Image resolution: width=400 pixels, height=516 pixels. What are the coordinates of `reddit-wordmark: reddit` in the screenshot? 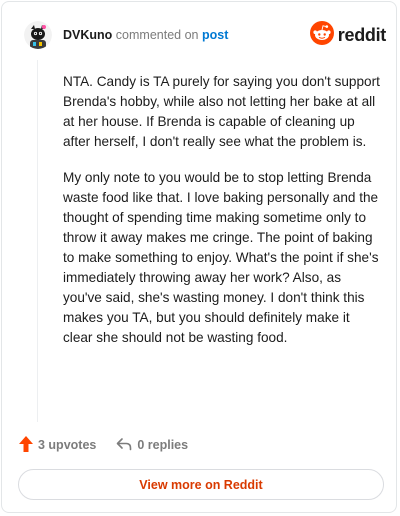 It's located at (362, 34).